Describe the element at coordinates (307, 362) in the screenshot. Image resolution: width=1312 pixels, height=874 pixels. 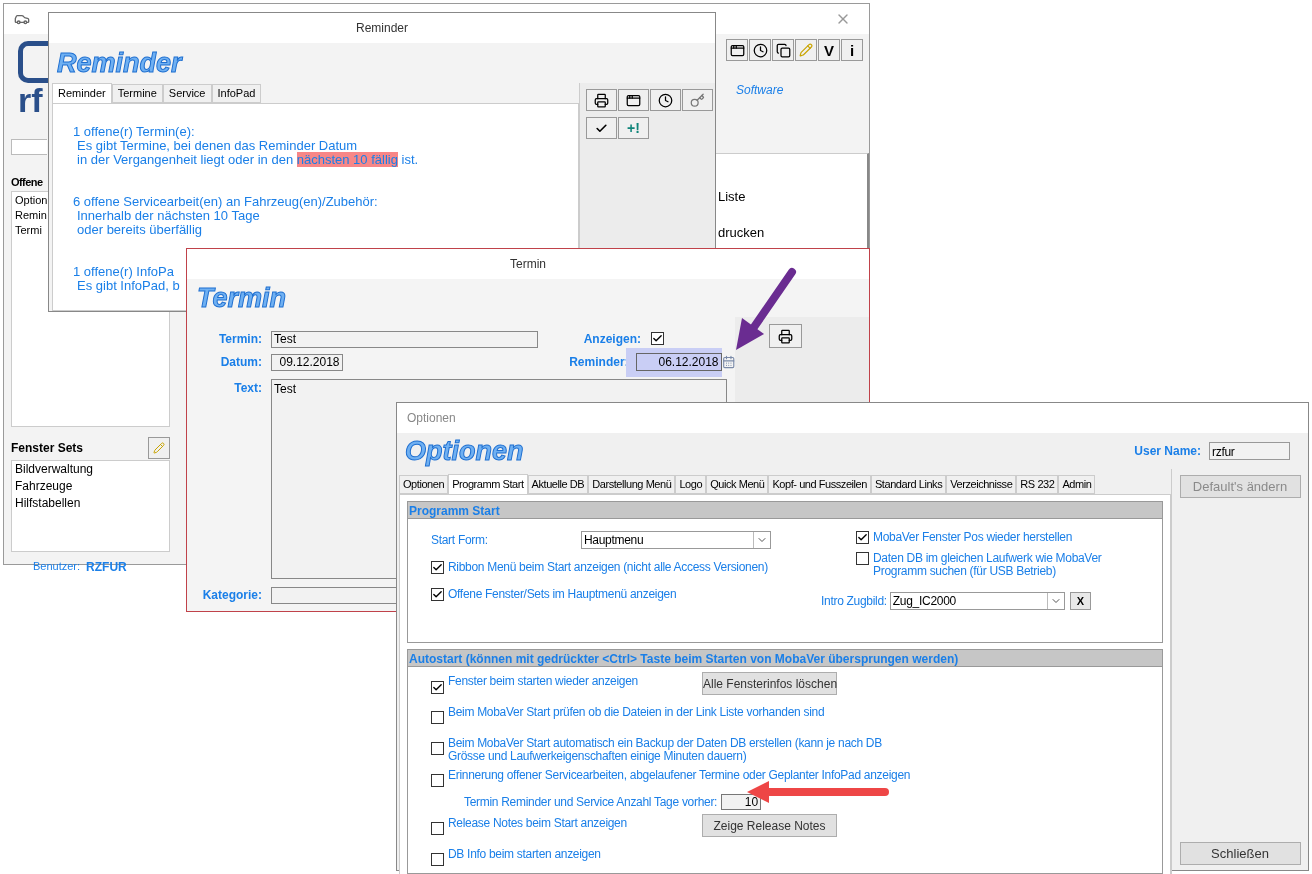
I see `input-field: 09.12.2018` at that location.